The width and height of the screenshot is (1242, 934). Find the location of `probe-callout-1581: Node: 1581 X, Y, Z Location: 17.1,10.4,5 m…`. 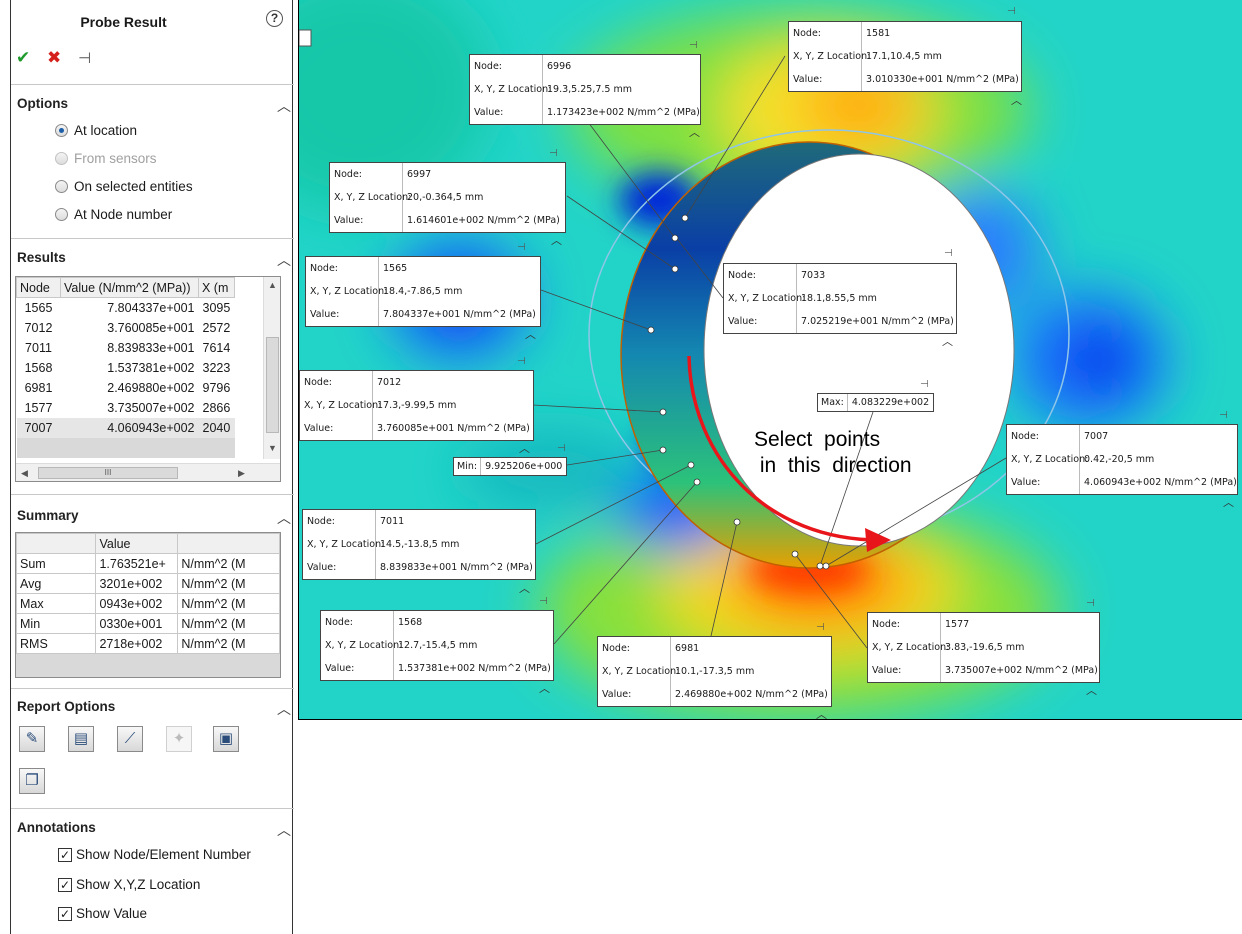

probe-callout-1581: Node: 1581 X, Y, Z Location: 17.1,10.4,5 m… is located at coordinates (905, 56).